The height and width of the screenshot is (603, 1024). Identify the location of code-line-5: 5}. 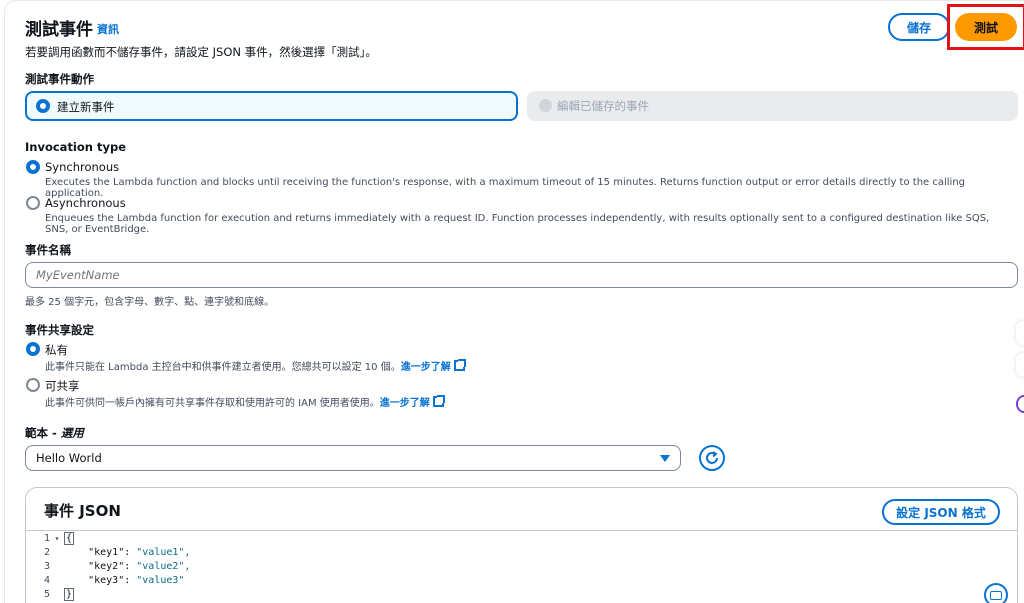
(59, 594).